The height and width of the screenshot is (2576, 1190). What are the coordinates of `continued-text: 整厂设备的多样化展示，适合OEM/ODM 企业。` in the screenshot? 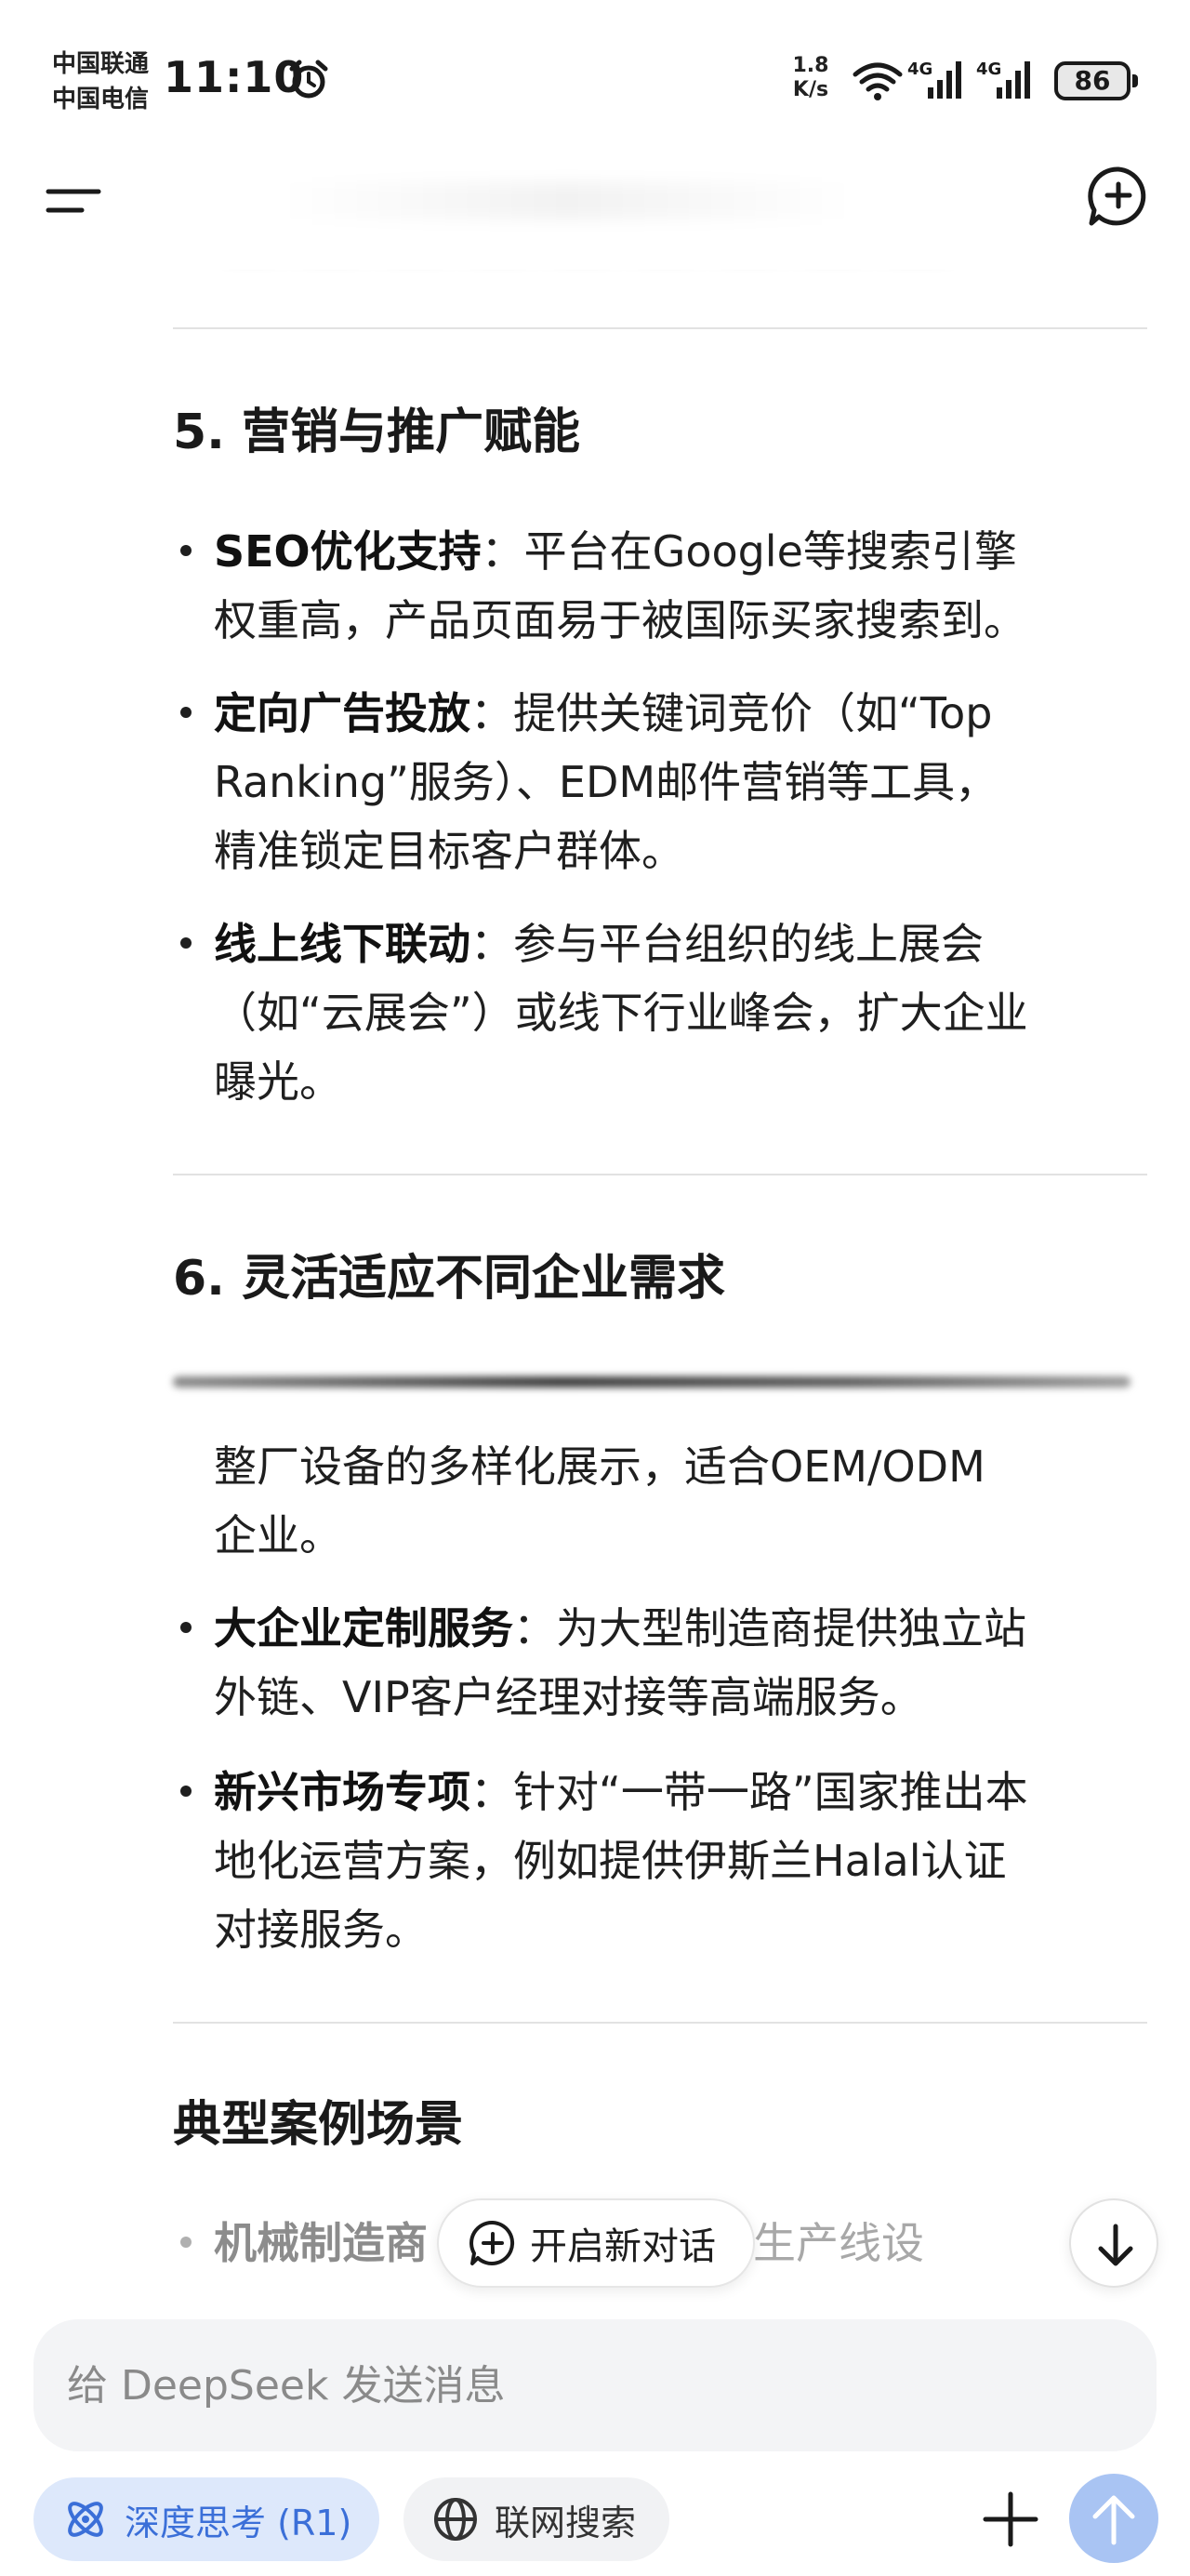 It's located at (686, 1501).